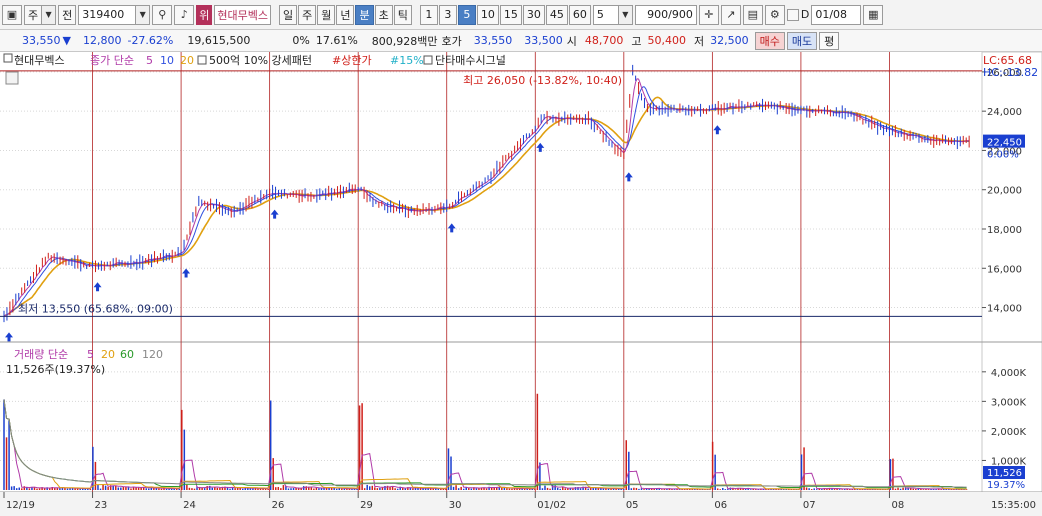  Describe the element at coordinates (1003, 155) in the screenshot. I see `current-price-pct: 0.00%` at that location.